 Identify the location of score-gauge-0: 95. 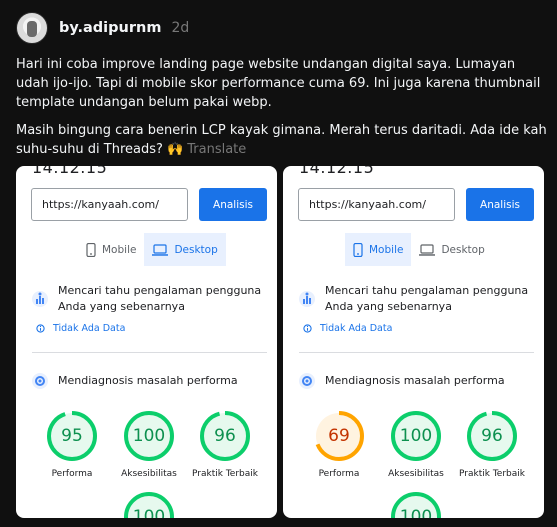
(72, 436).